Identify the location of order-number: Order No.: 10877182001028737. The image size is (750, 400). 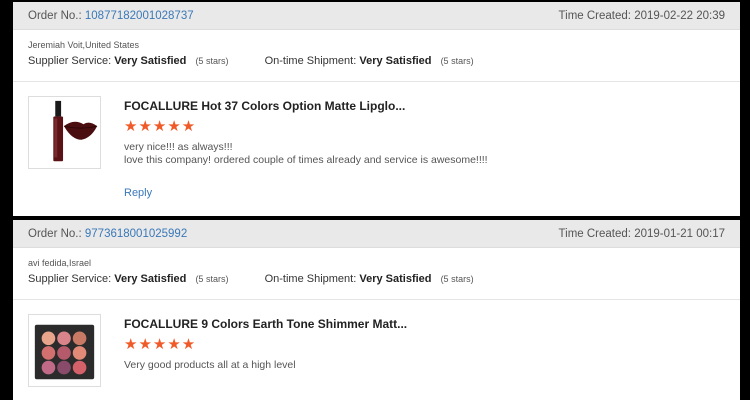
(111, 16).